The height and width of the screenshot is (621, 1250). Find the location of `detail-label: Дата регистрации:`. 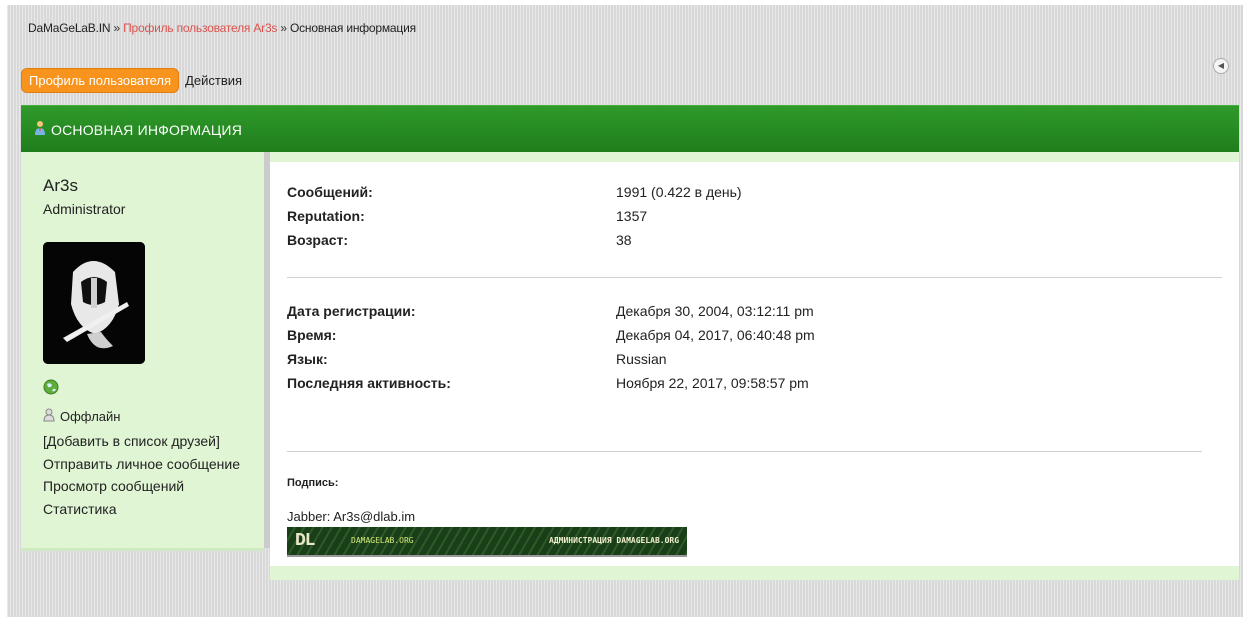

detail-label: Дата регистрации: is located at coordinates (351, 311).